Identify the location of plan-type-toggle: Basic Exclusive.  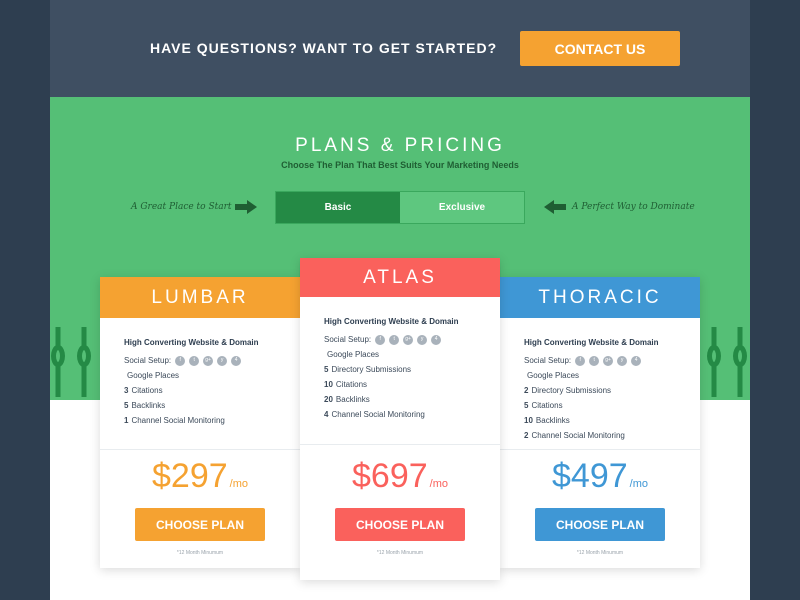
(400, 207).